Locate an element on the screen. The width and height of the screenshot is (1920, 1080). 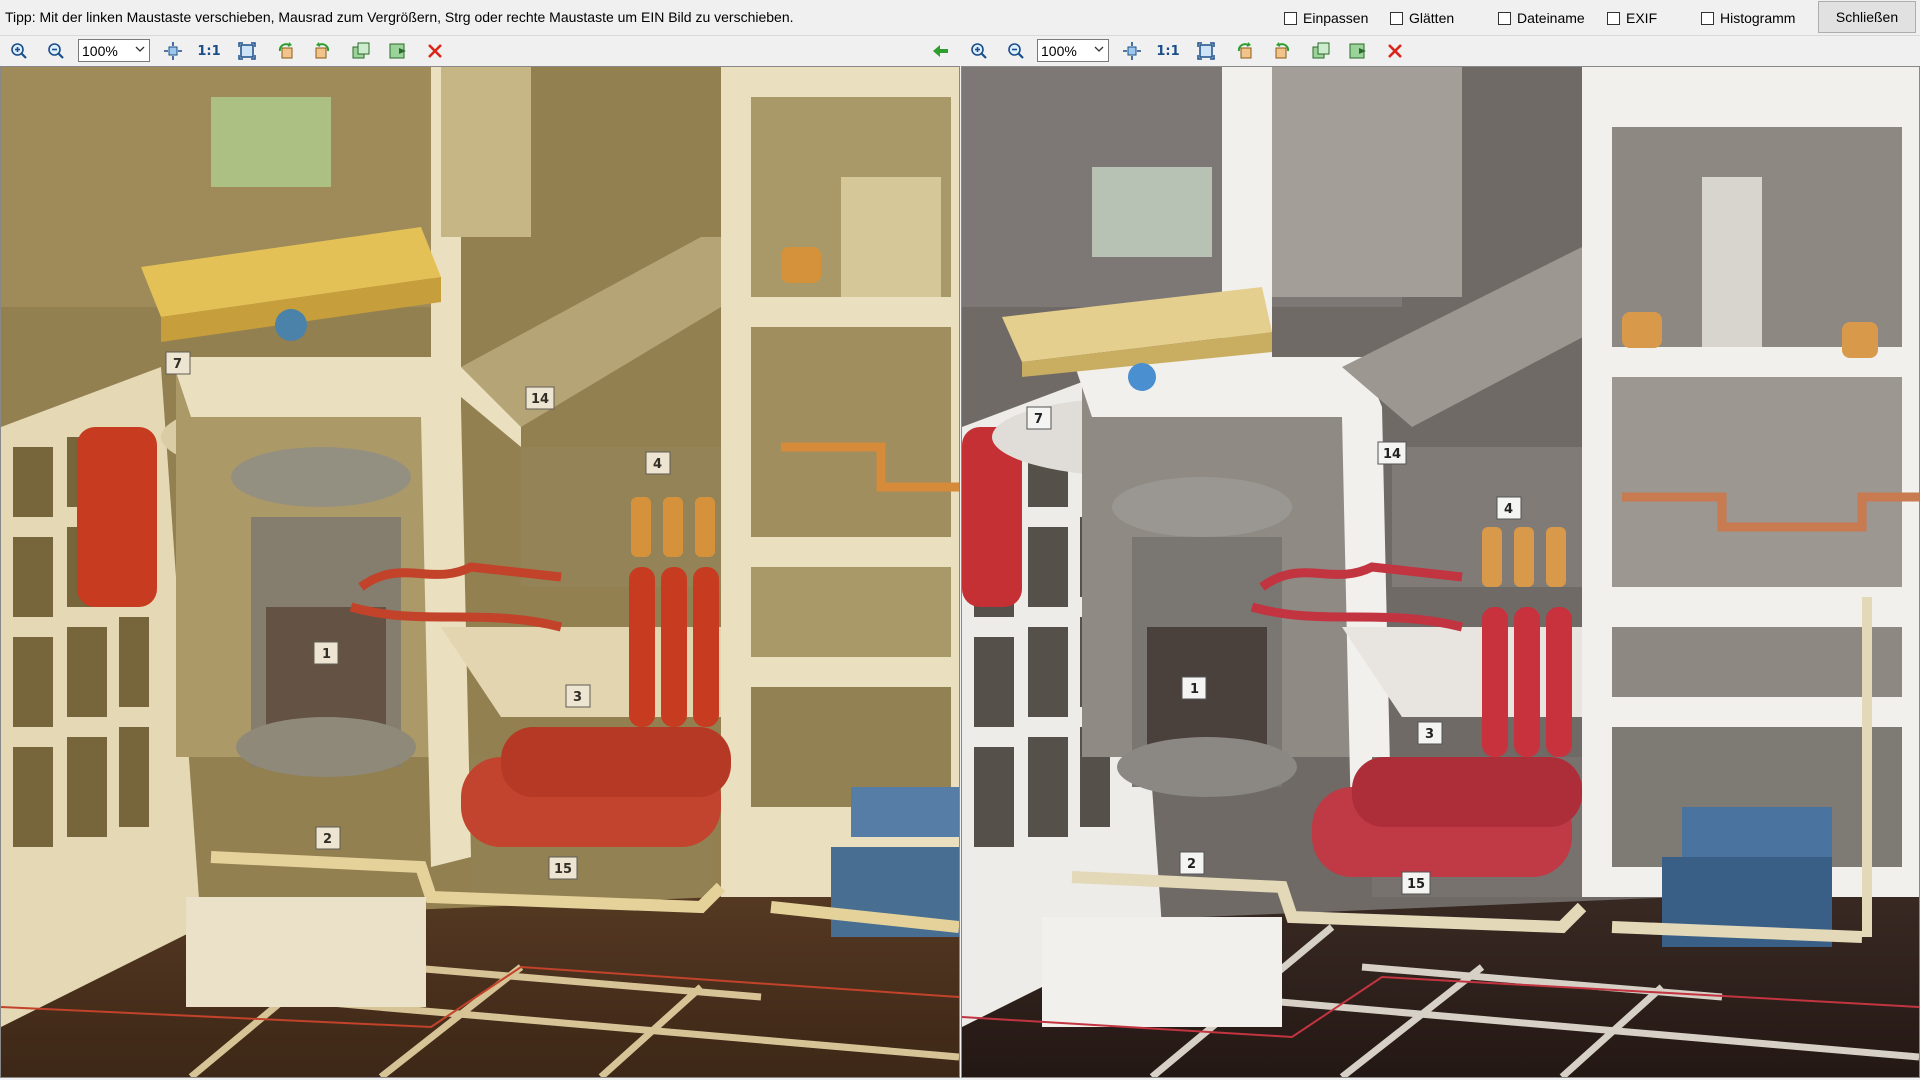
glaetten-checkbox is located at coordinates (1396, 18).